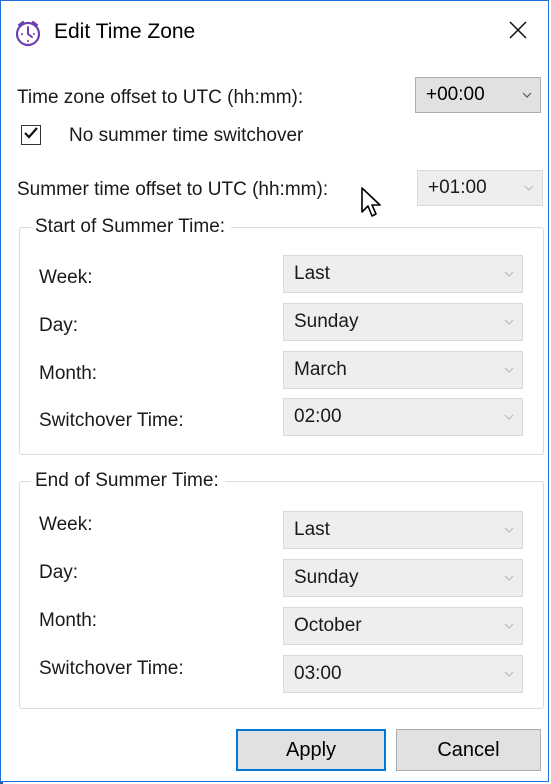 Image resolution: width=551 pixels, height=784 pixels. Describe the element at coordinates (68, 620) in the screenshot. I see `end-month-label: Month:` at that location.